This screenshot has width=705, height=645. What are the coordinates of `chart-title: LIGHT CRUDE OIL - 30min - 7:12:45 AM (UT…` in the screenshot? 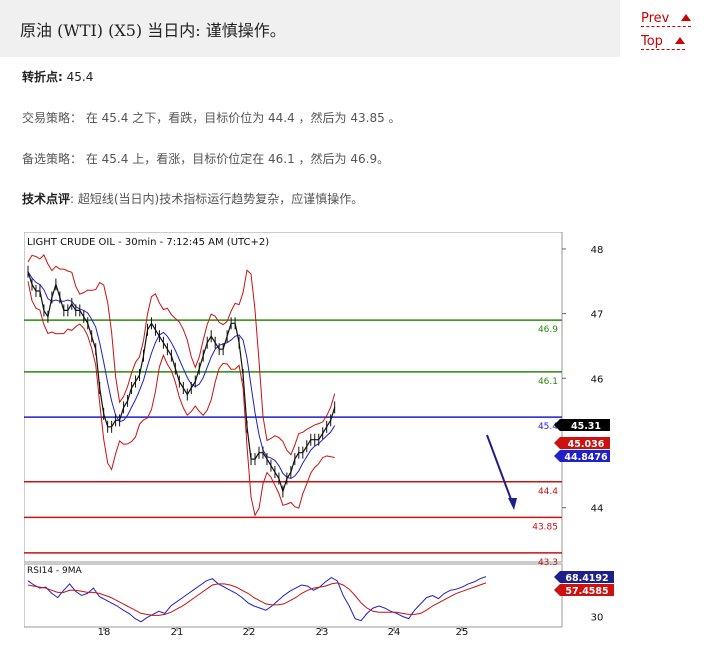 It's located at (148, 242).